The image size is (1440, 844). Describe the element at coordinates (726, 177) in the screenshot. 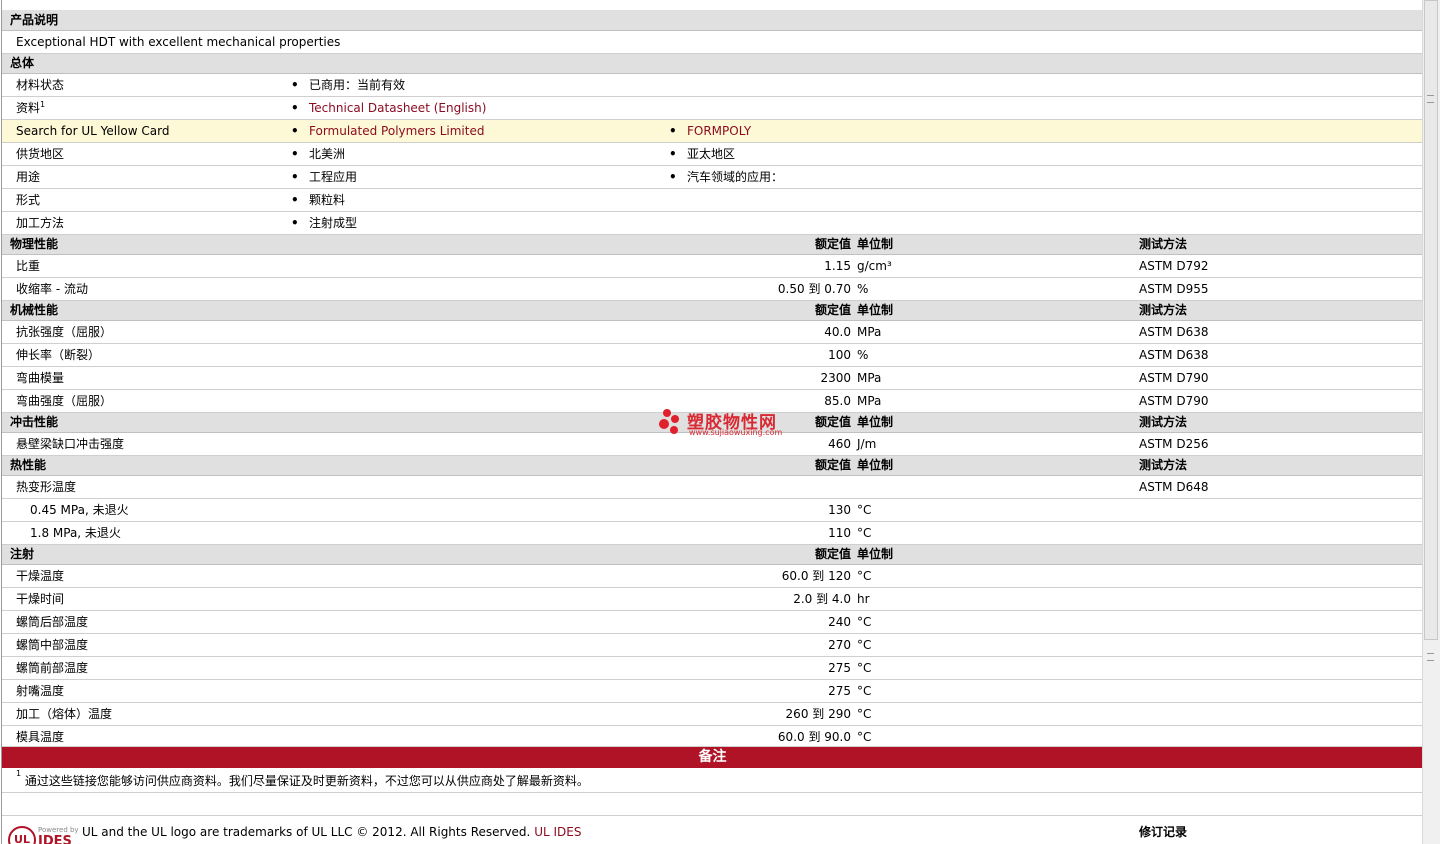

I see `row-value-2: 汽车领域的应用：` at that location.